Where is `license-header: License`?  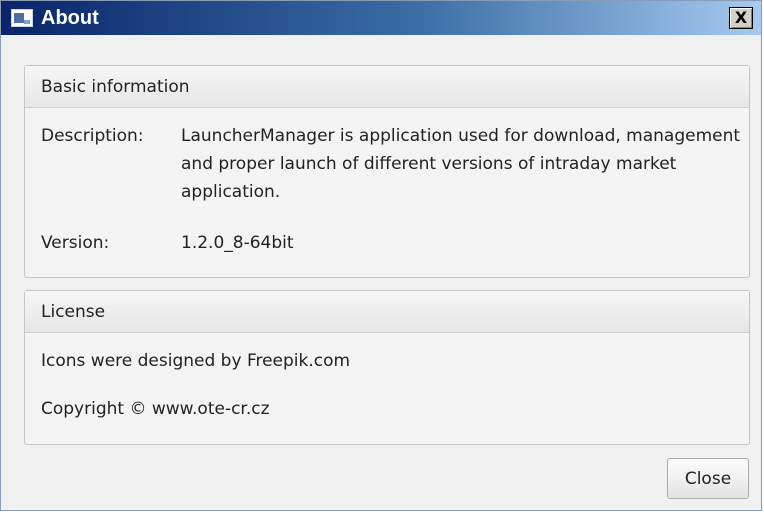 license-header: License is located at coordinates (387, 312).